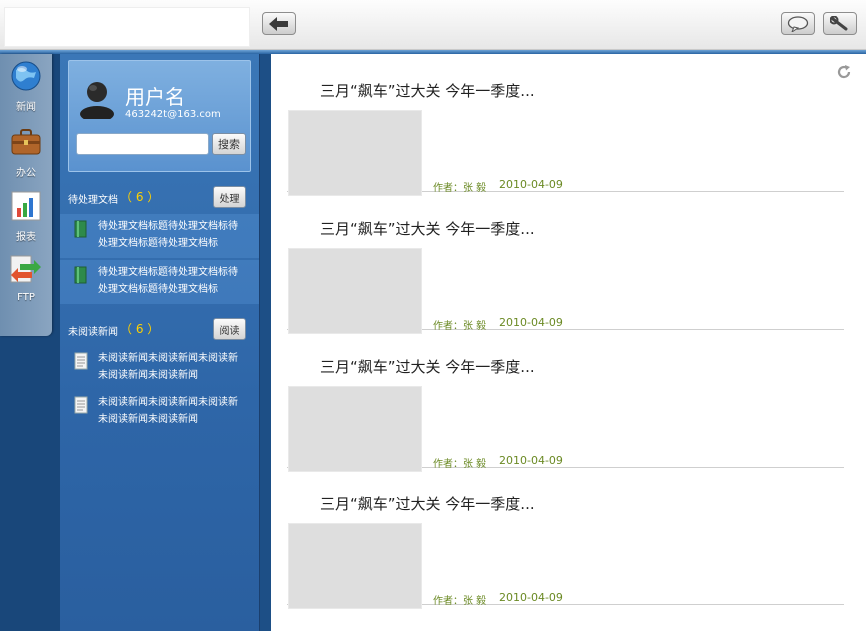 This screenshot has height=631, width=866. I want to click on speech-bubble-icon, so click(798, 23).